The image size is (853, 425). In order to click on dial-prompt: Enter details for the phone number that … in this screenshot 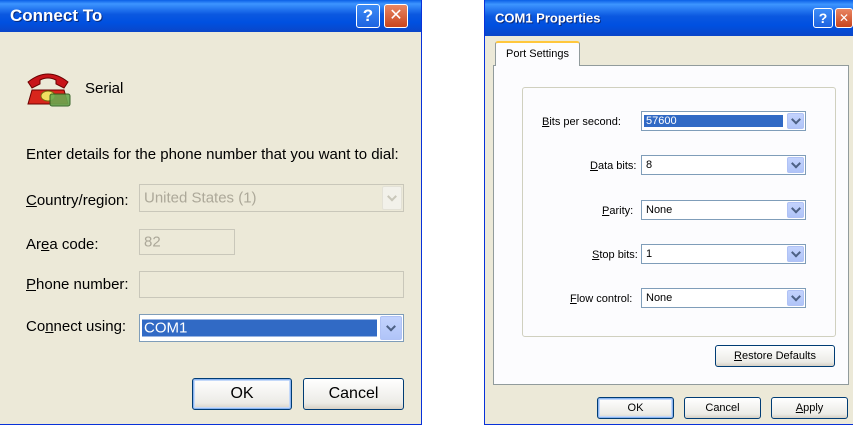, I will do `click(212, 154)`.